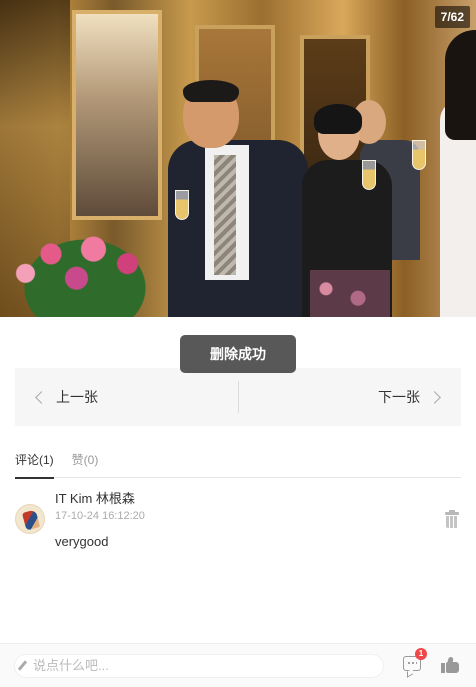 This screenshot has height=687, width=476. What do you see at coordinates (238, 354) in the screenshot?
I see `success-toast: 删除成功` at bounding box center [238, 354].